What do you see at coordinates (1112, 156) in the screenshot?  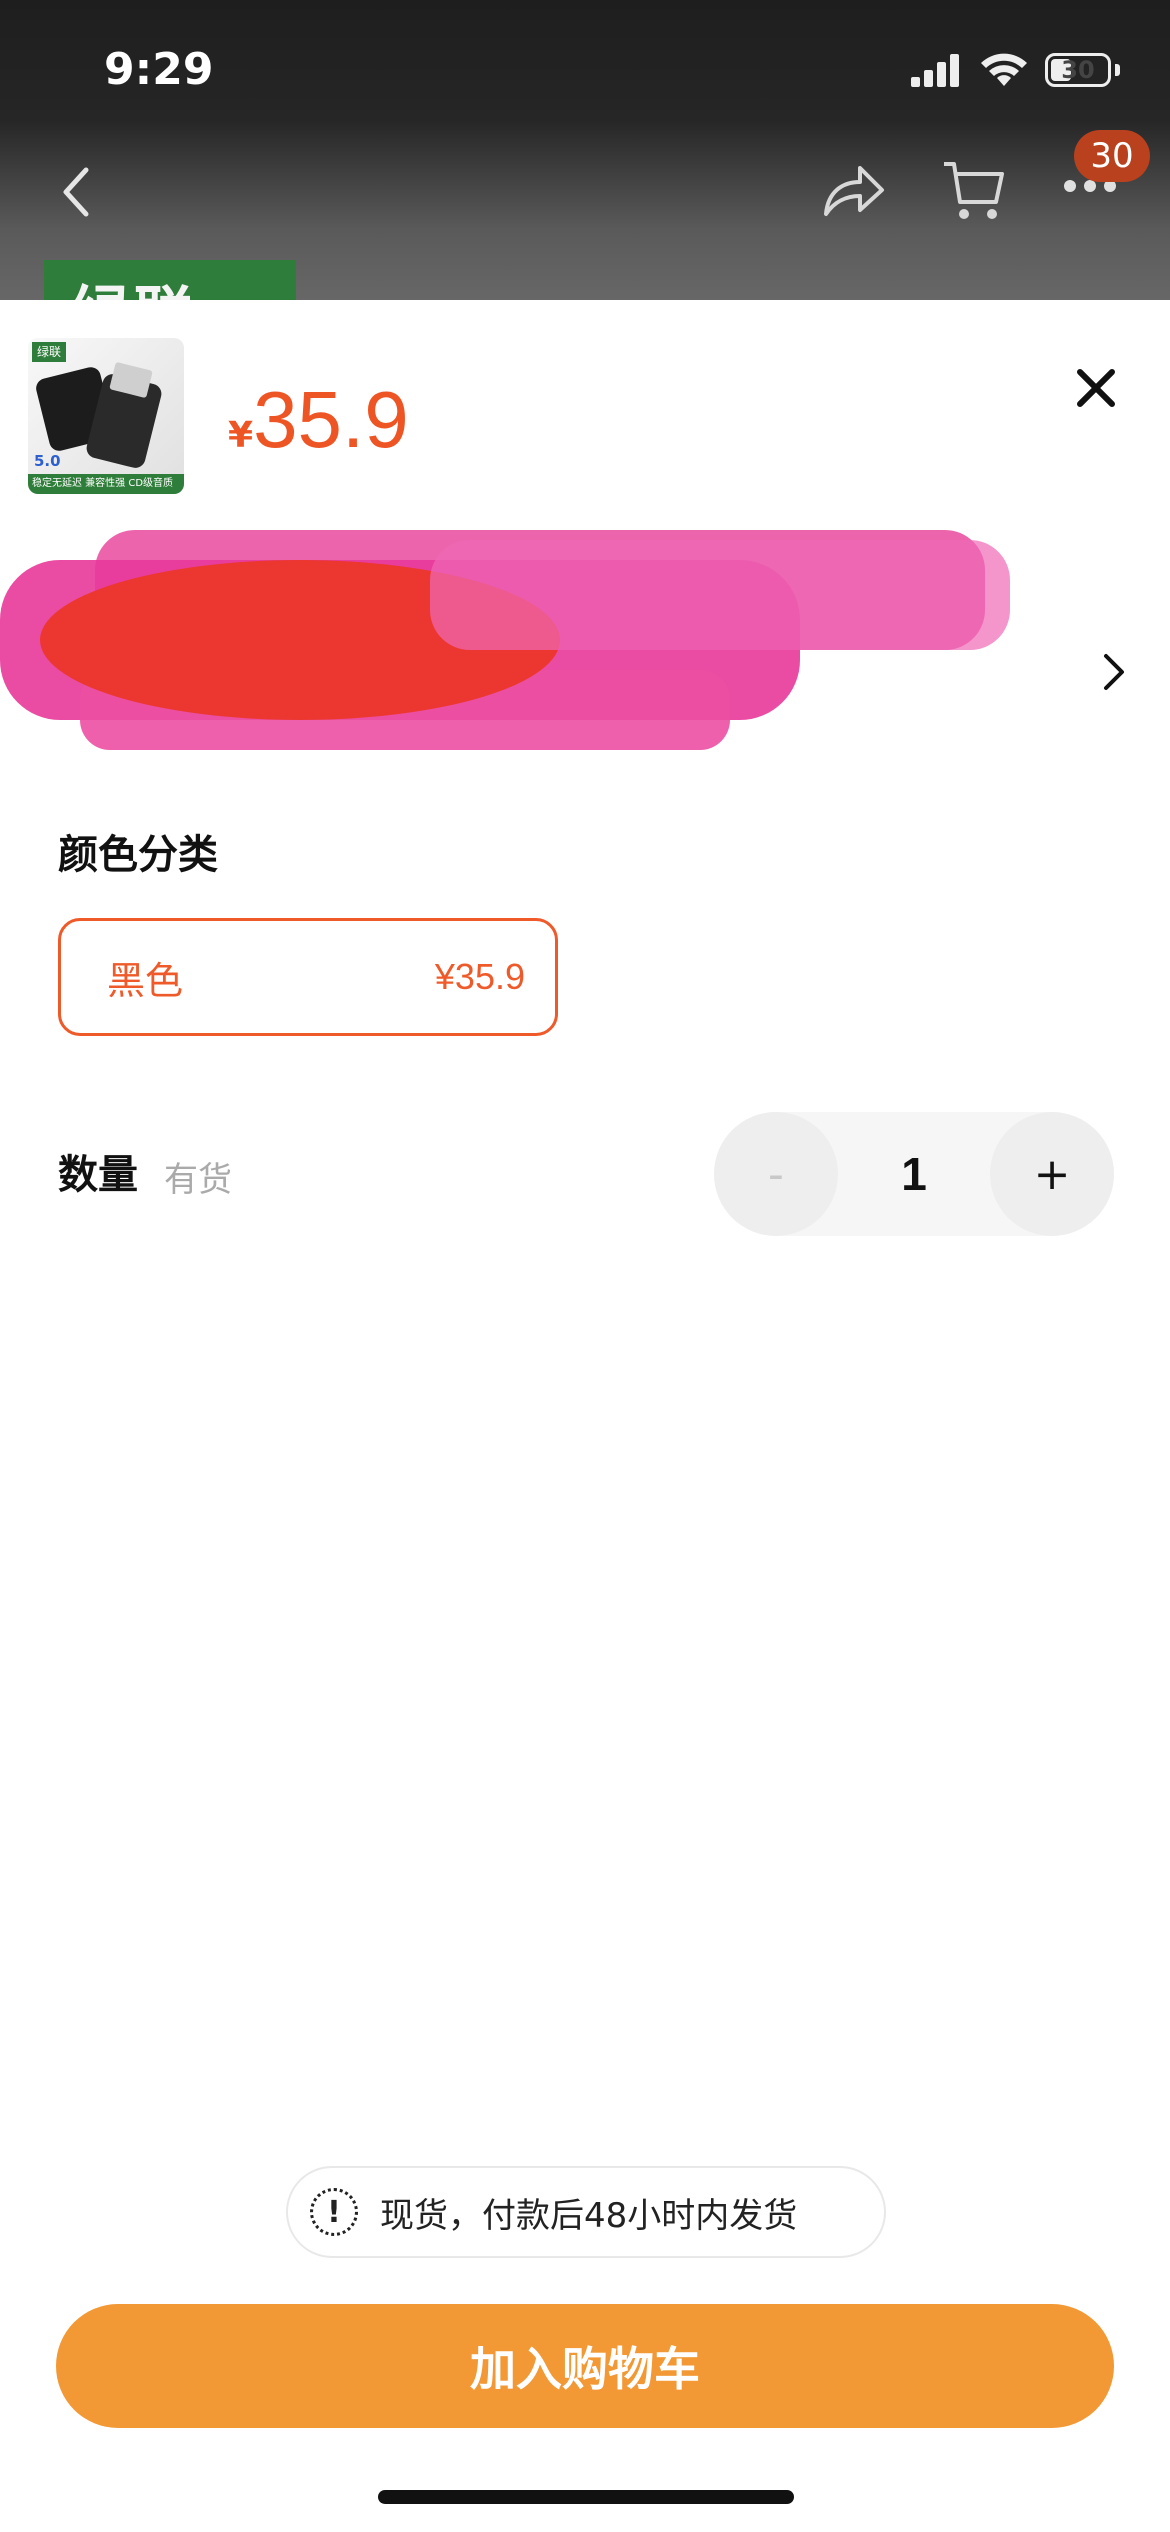 I see `notification-badge: 30` at bounding box center [1112, 156].